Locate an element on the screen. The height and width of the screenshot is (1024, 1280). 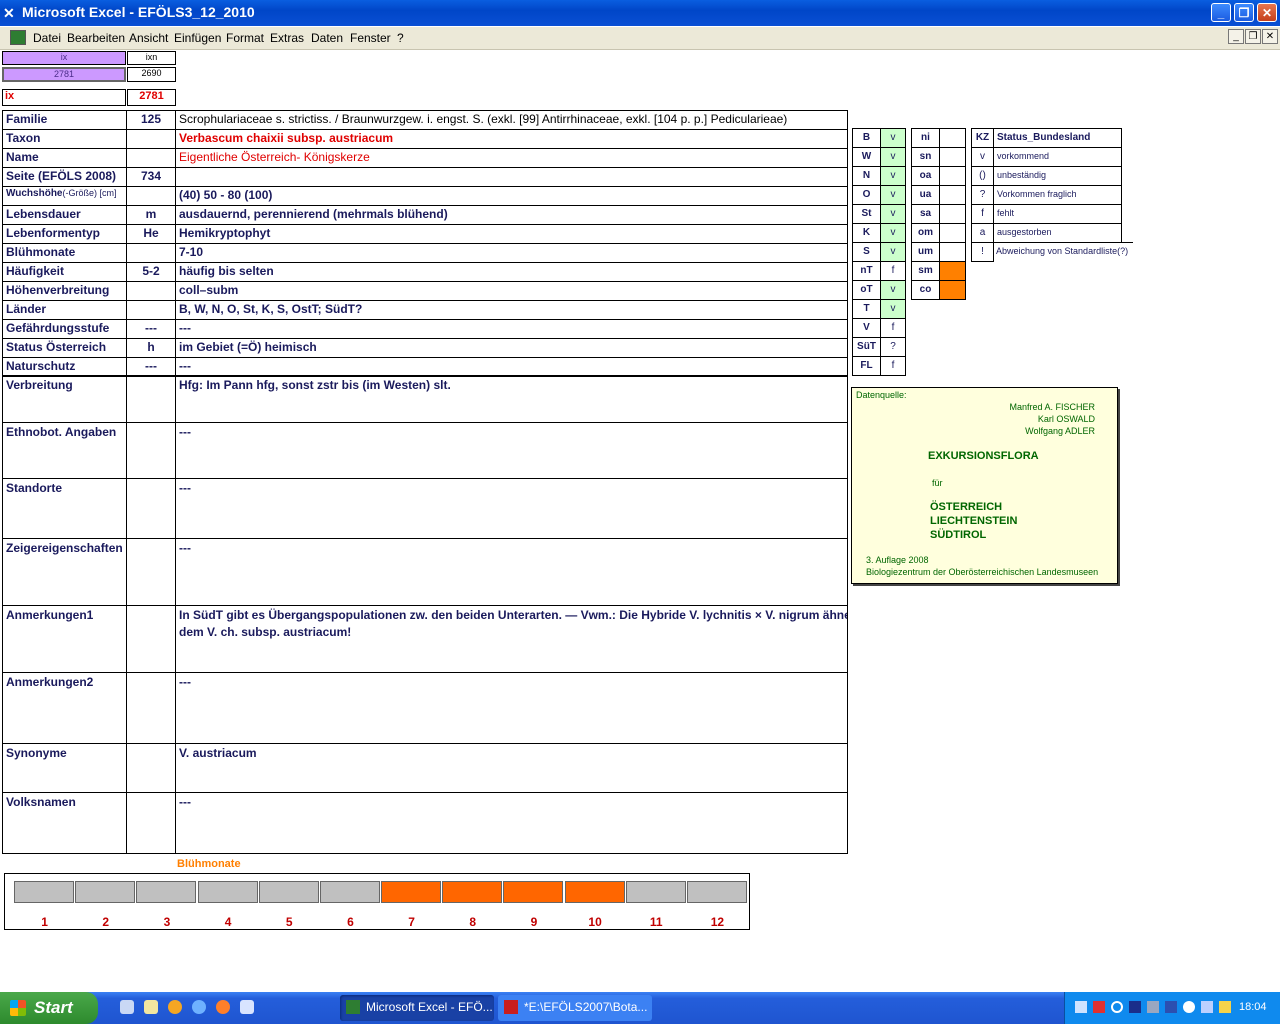
menu-item: Einfügen is located at coordinates (197, 38).